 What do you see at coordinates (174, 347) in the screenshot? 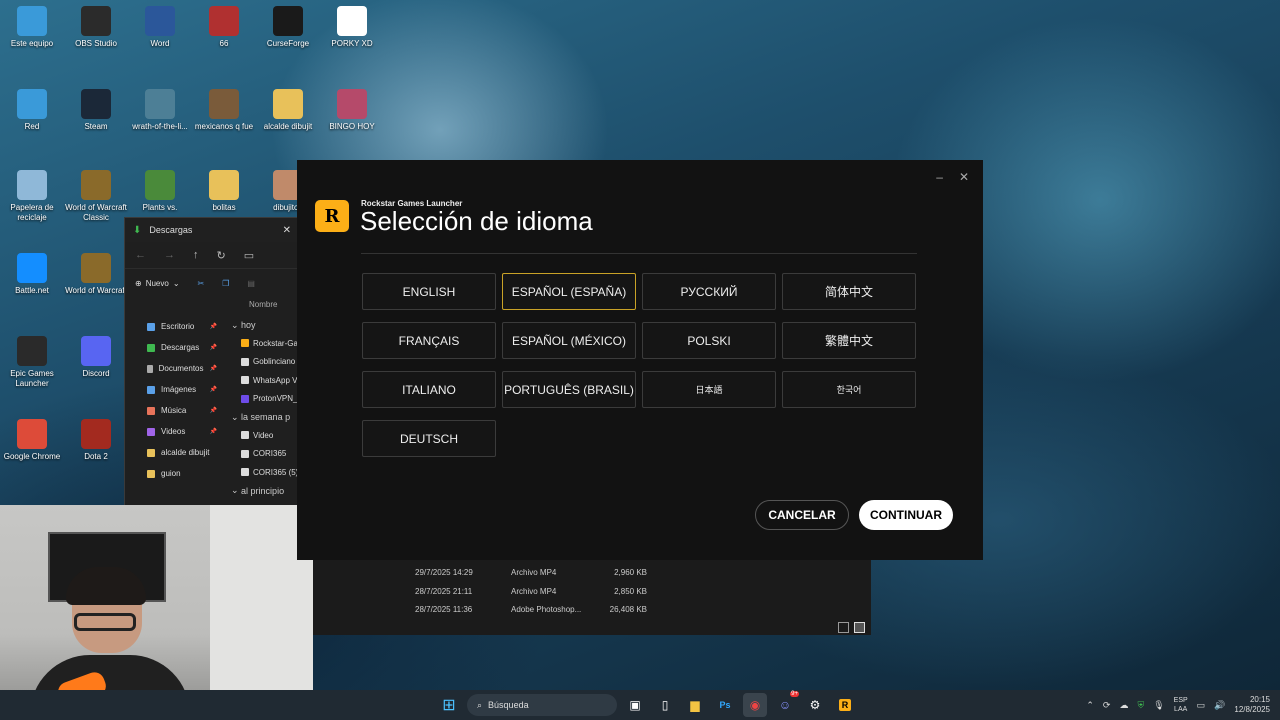
I see `nav-item: Descargas 📌` at bounding box center [174, 347].